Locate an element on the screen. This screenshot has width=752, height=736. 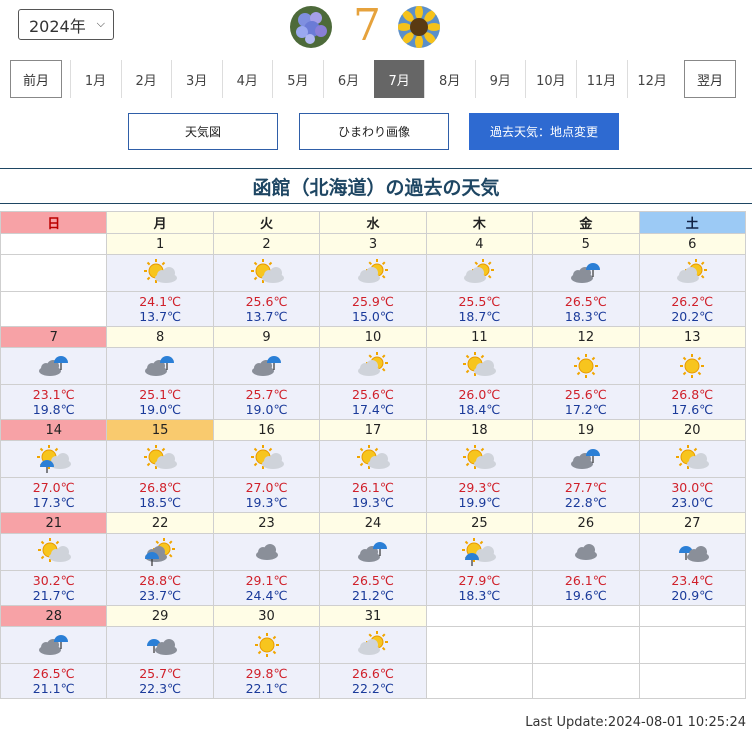
next-month-button: 翌月 is located at coordinates (710, 79).